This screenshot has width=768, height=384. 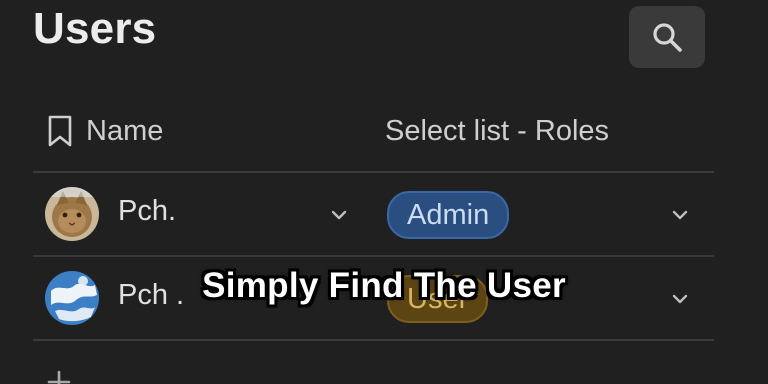 I want to click on role-badge-admin: Admin, so click(x=448, y=215).